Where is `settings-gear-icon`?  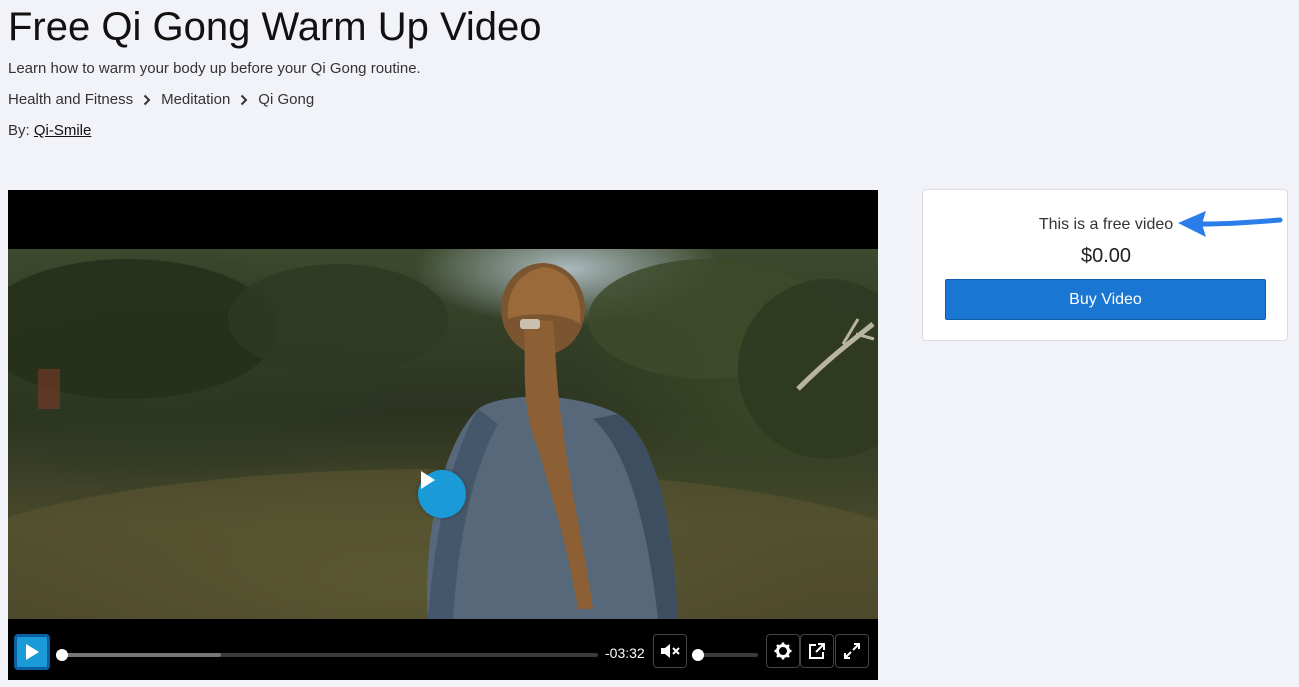
settings-gear-icon is located at coordinates (783, 651).